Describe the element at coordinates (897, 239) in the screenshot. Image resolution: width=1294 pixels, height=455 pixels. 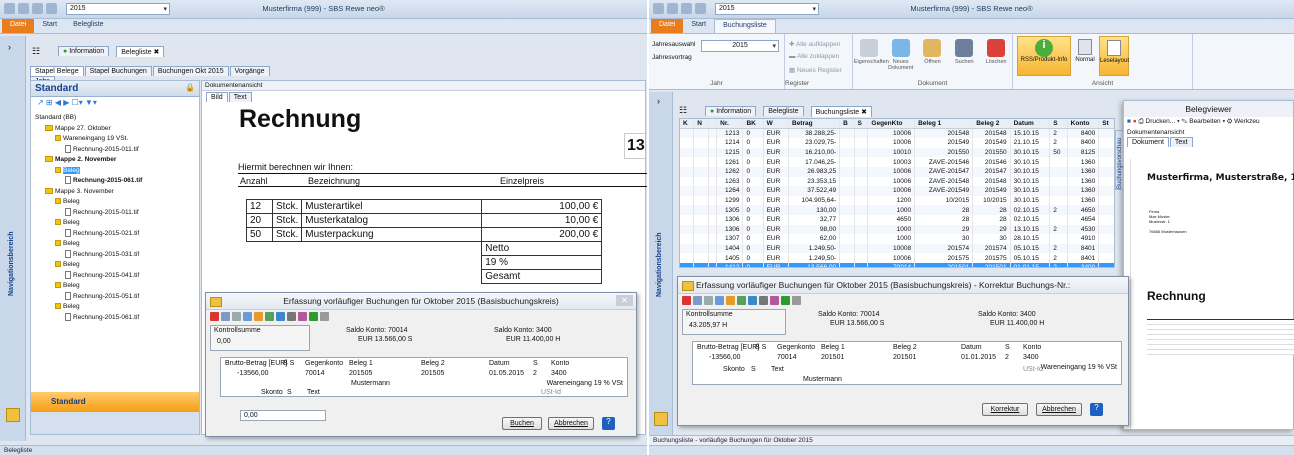
I see `table-row: 1307 0 EUR 62,00 1000 30 30 28.10.15 4910` at that location.